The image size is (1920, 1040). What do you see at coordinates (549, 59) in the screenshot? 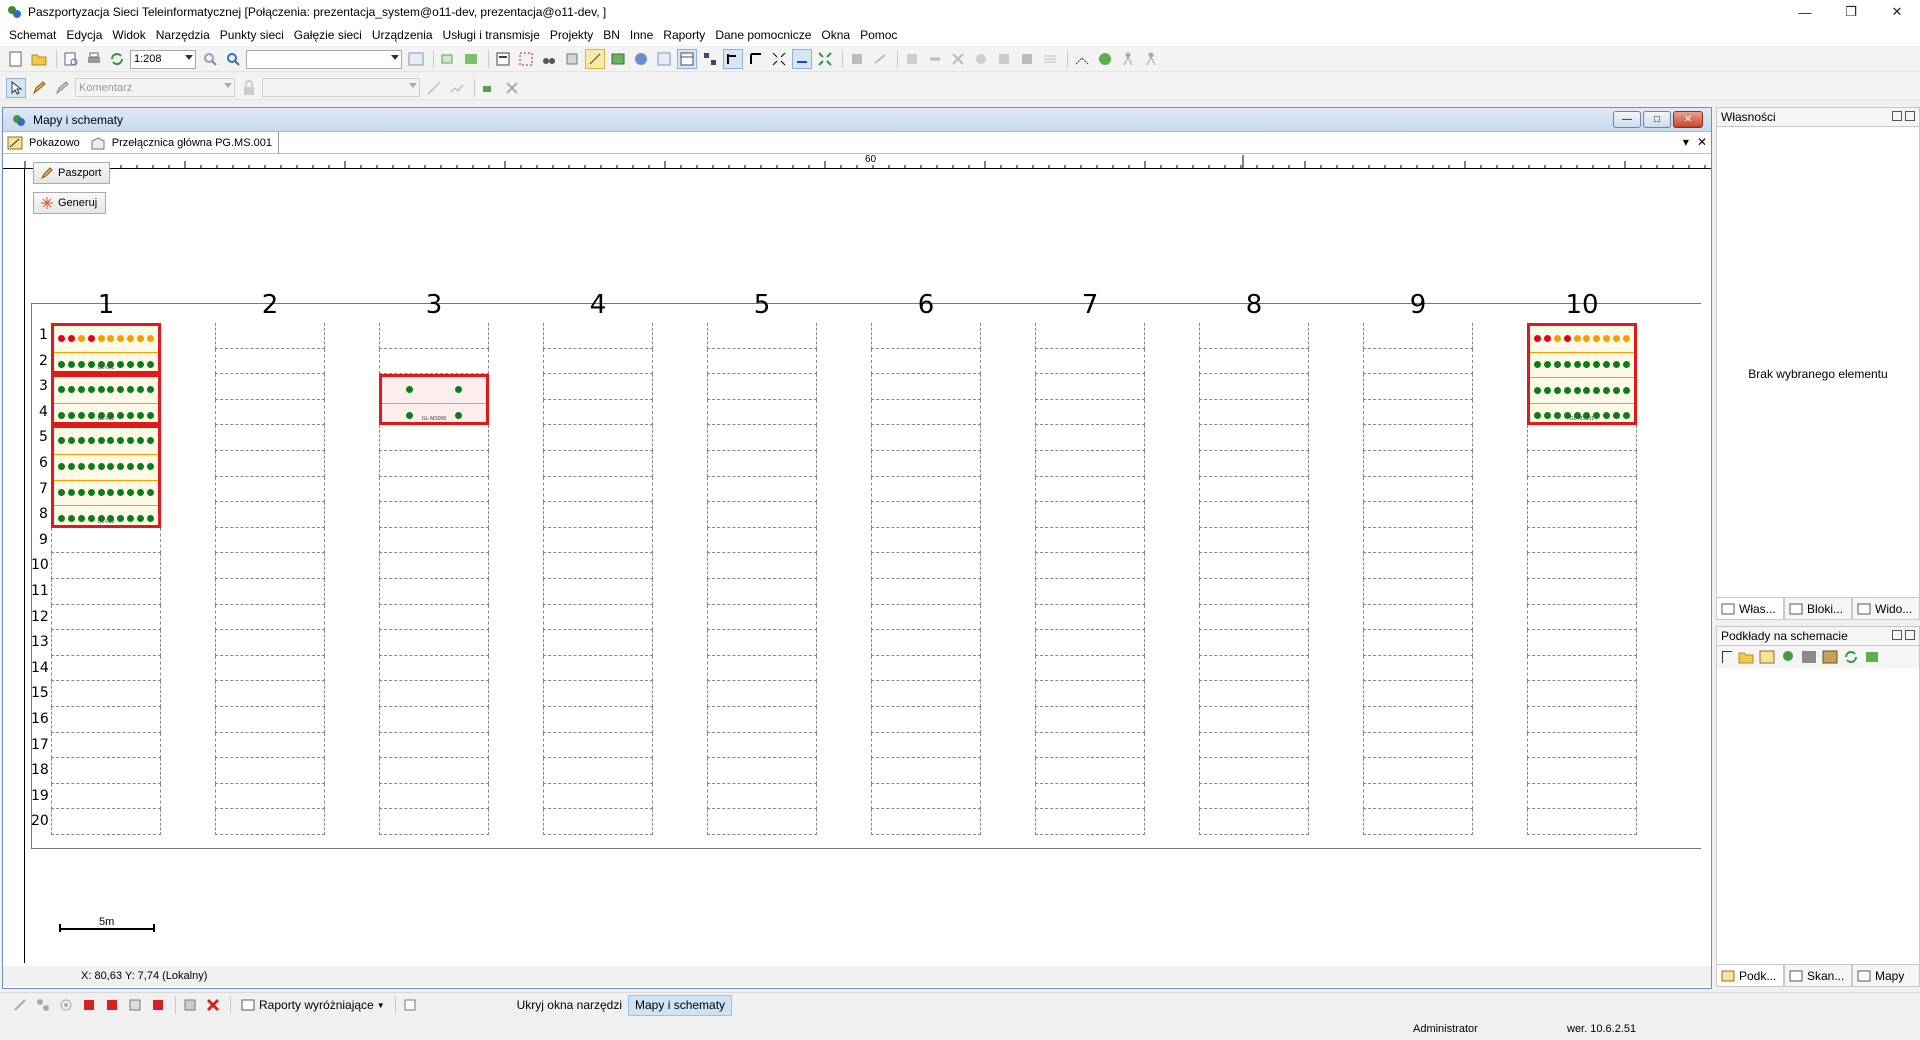
I see `binoculars-icon` at bounding box center [549, 59].